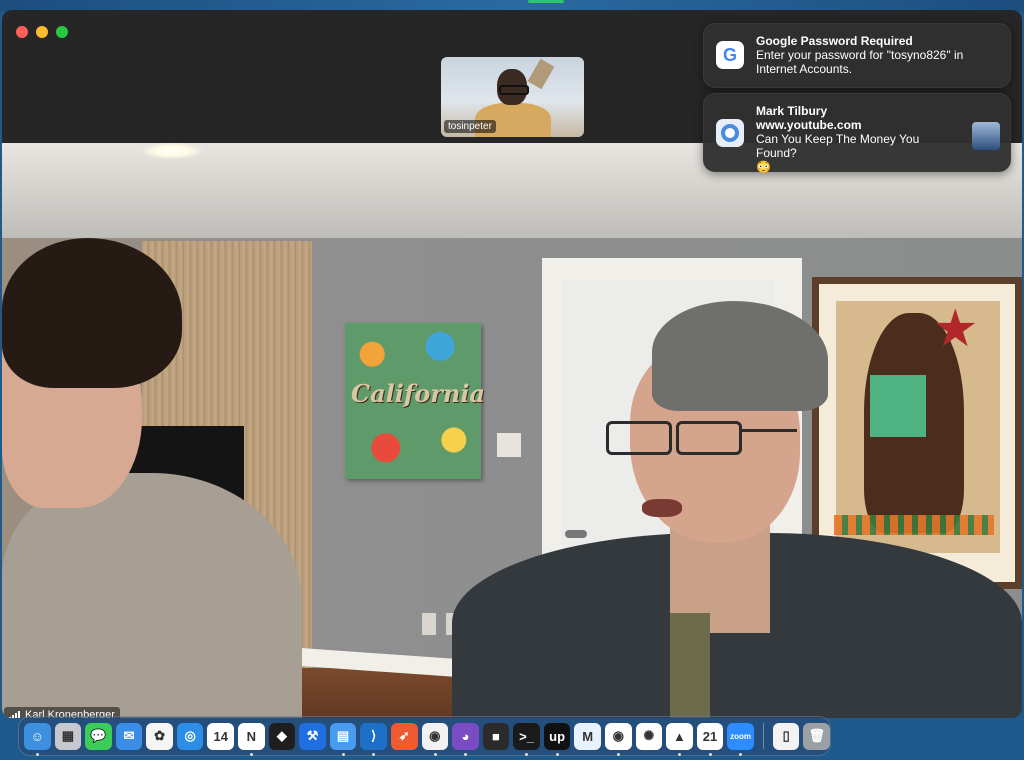 The width and height of the screenshot is (1024, 760). Describe the element at coordinates (251, 736) in the screenshot. I see `notion-glyph: N` at that location.